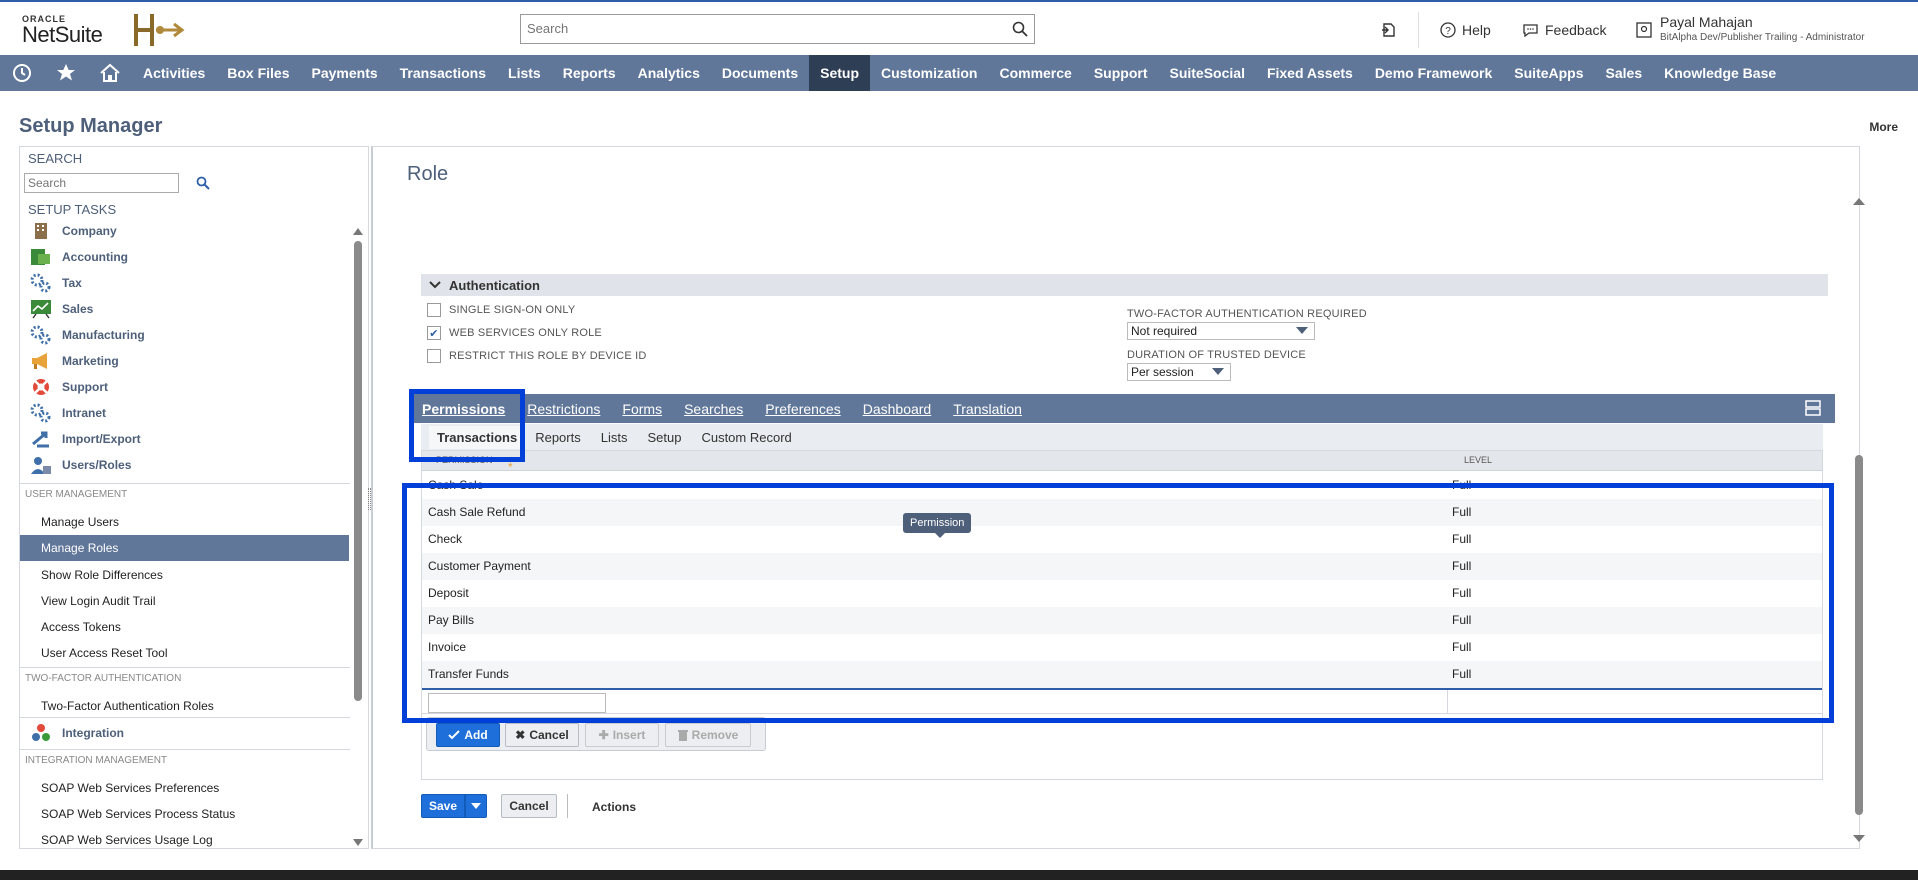 The height and width of the screenshot is (880, 1918). Describe the element at coordinates (746, 437) in the screenshot. I see `subtab-custom-record: Custom Record` at that location.